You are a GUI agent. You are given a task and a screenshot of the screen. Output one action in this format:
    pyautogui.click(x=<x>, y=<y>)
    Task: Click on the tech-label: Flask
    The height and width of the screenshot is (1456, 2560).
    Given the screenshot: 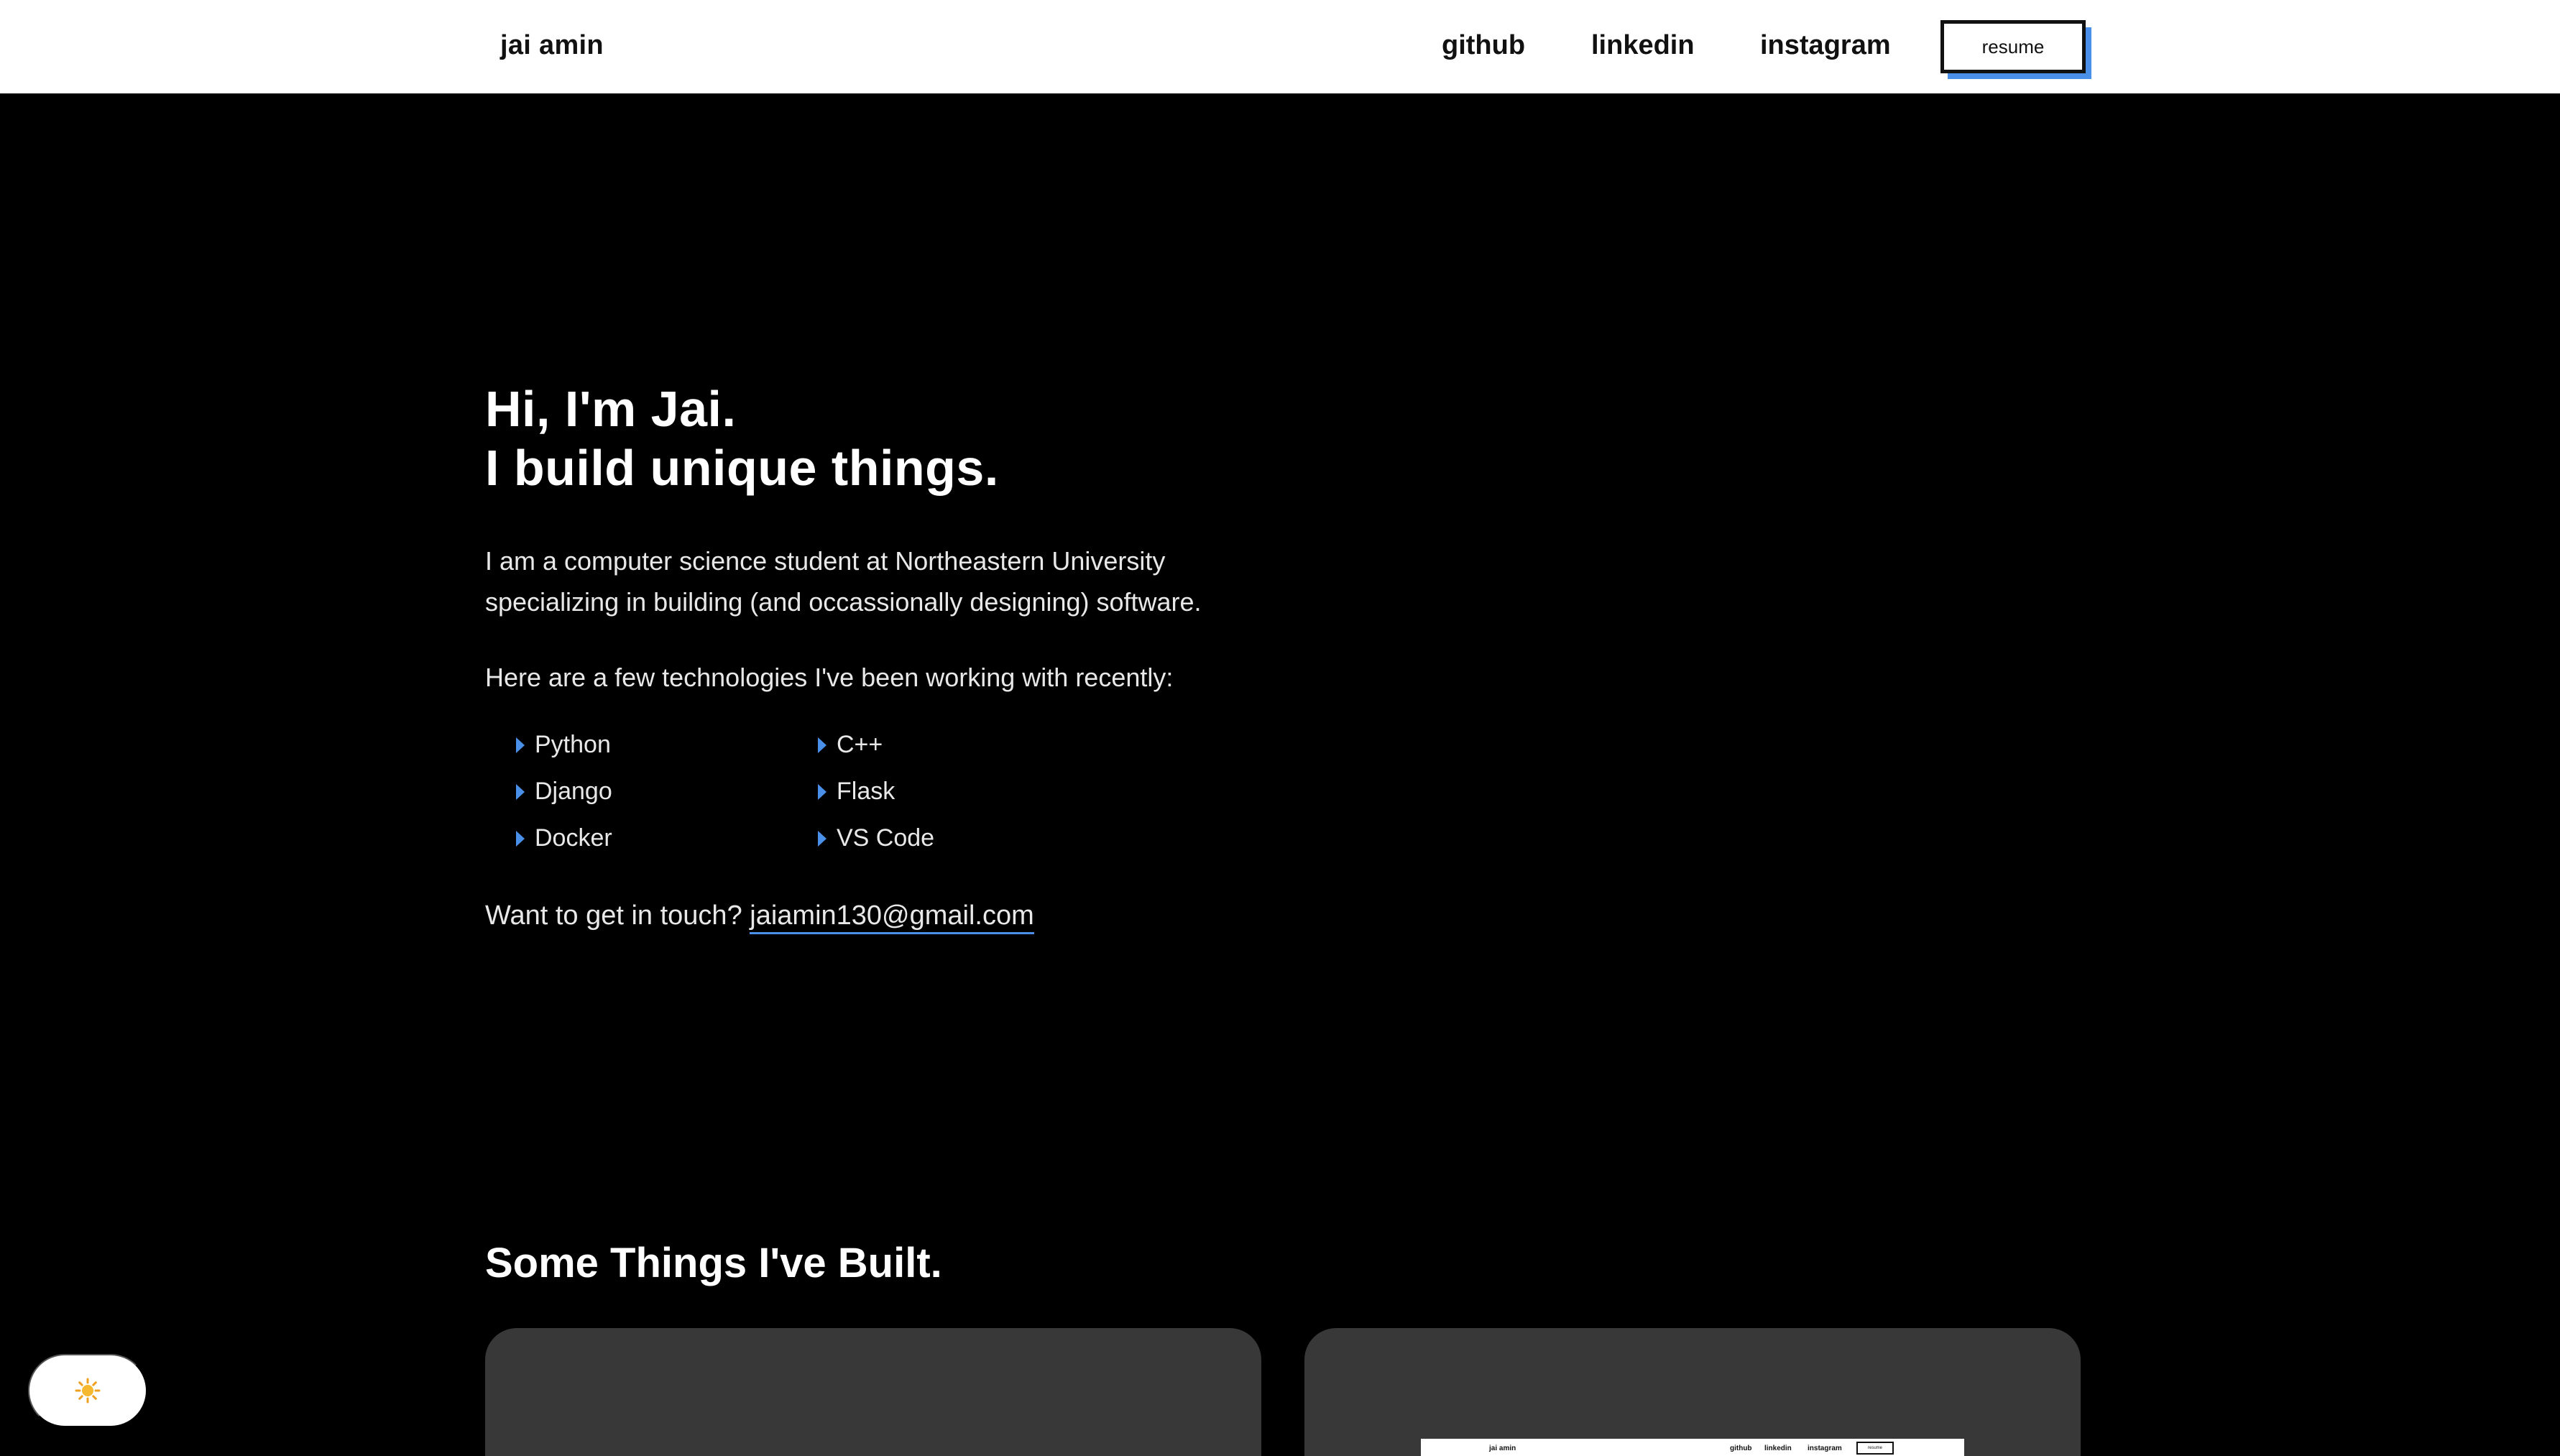 What is the action you would take?
    pyautogui.click(x=866, y=791)
    